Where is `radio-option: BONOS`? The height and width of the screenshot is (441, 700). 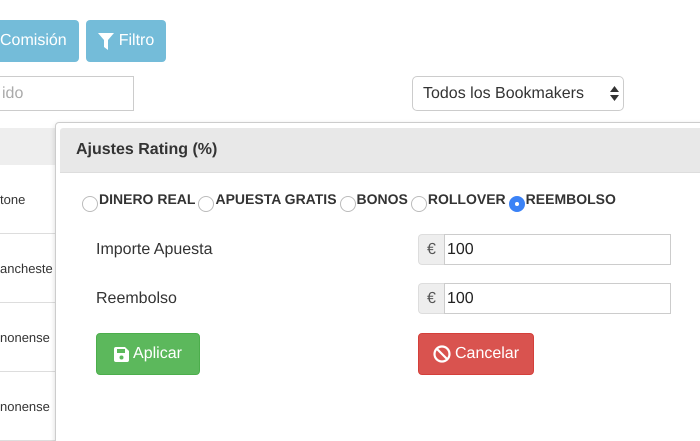
radio-option: BONOS is located at coordinates (374, 201).